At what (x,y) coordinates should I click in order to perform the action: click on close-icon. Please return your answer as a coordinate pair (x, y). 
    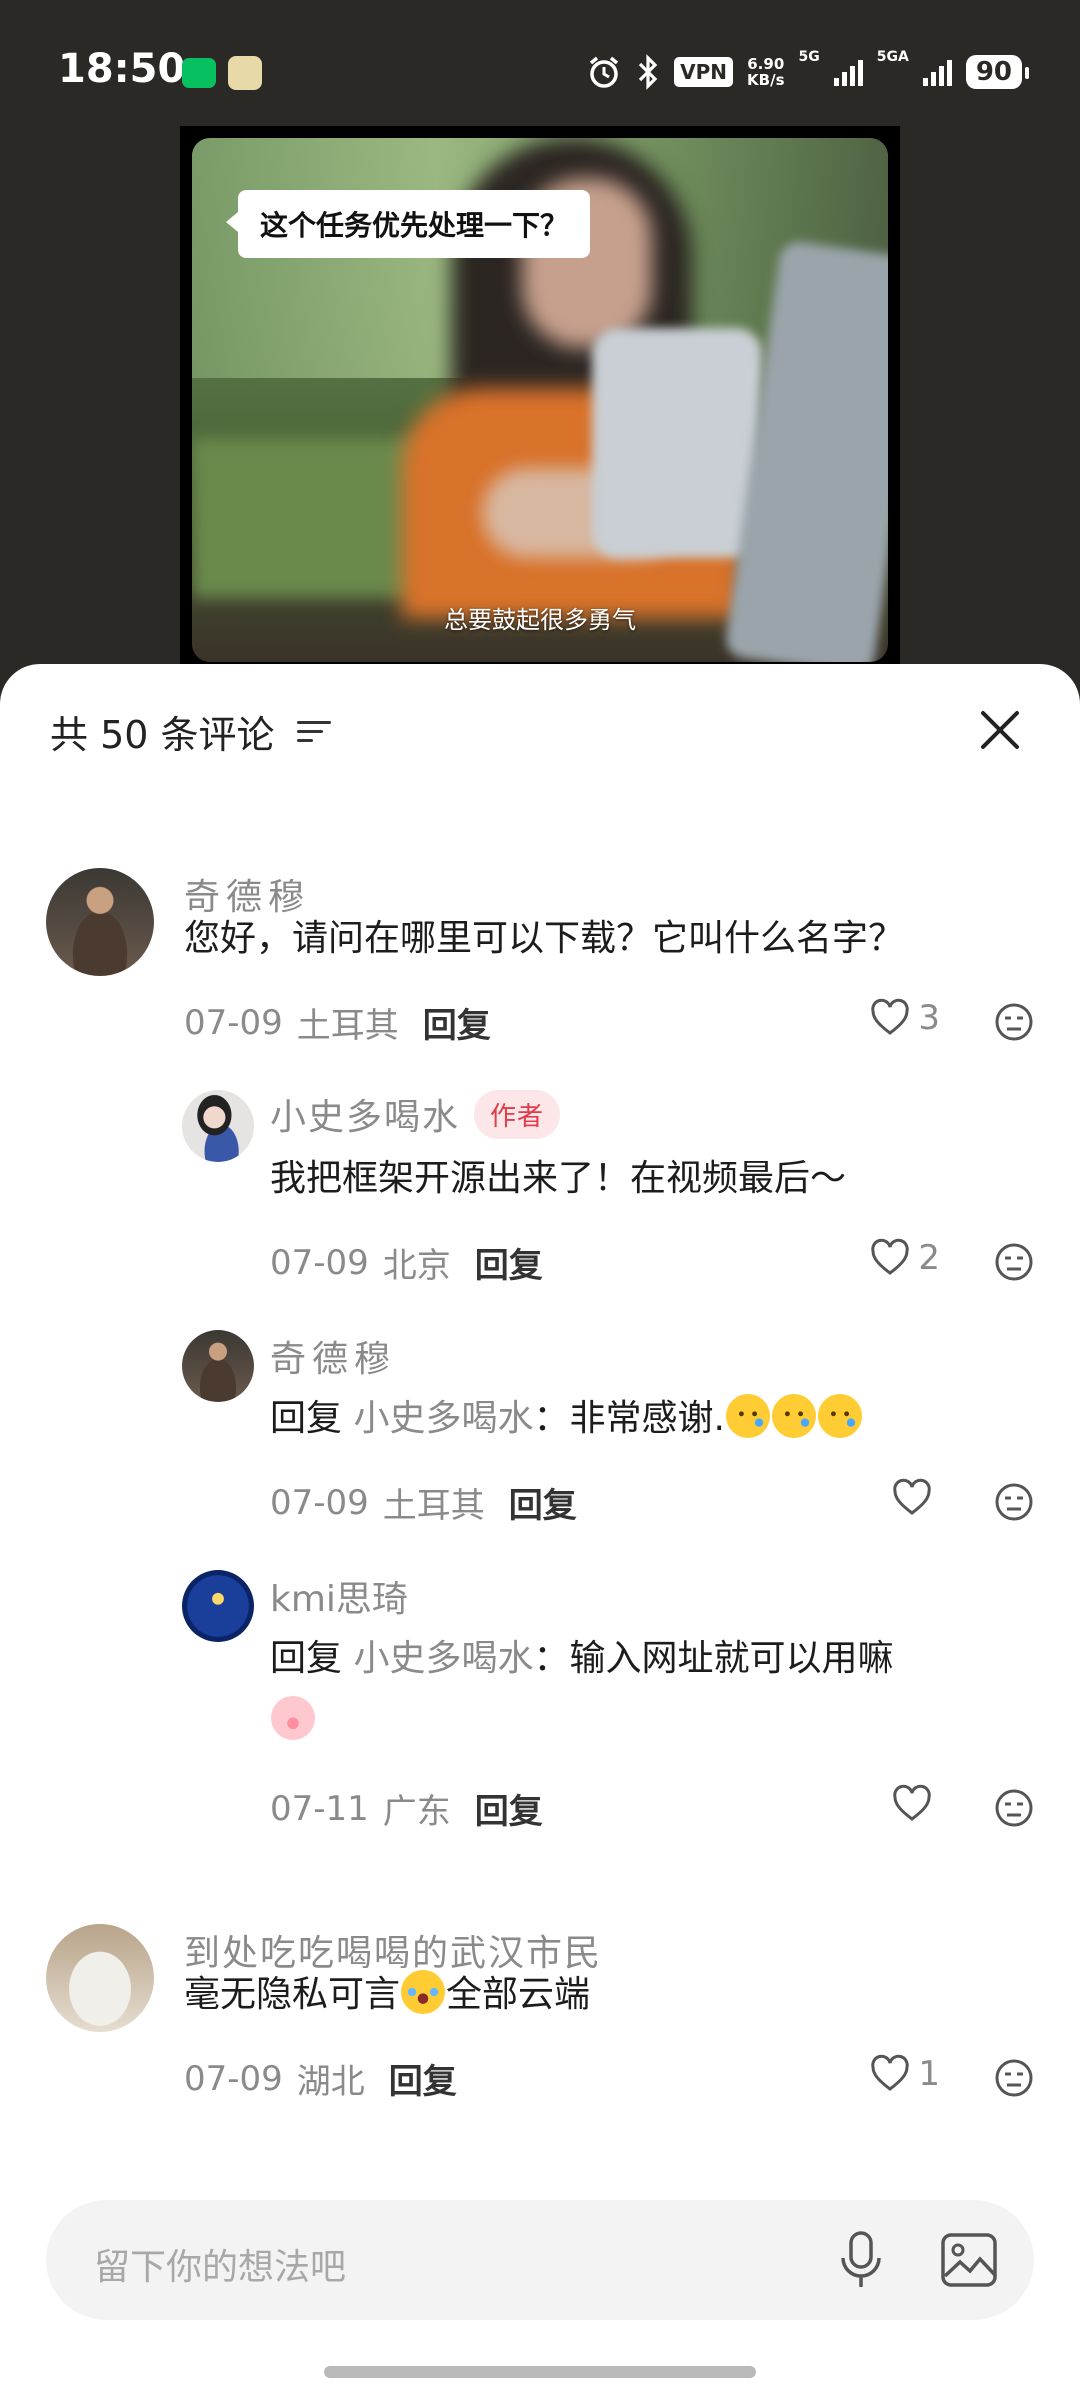
    Looking at the image, I should click on (1000, 730).